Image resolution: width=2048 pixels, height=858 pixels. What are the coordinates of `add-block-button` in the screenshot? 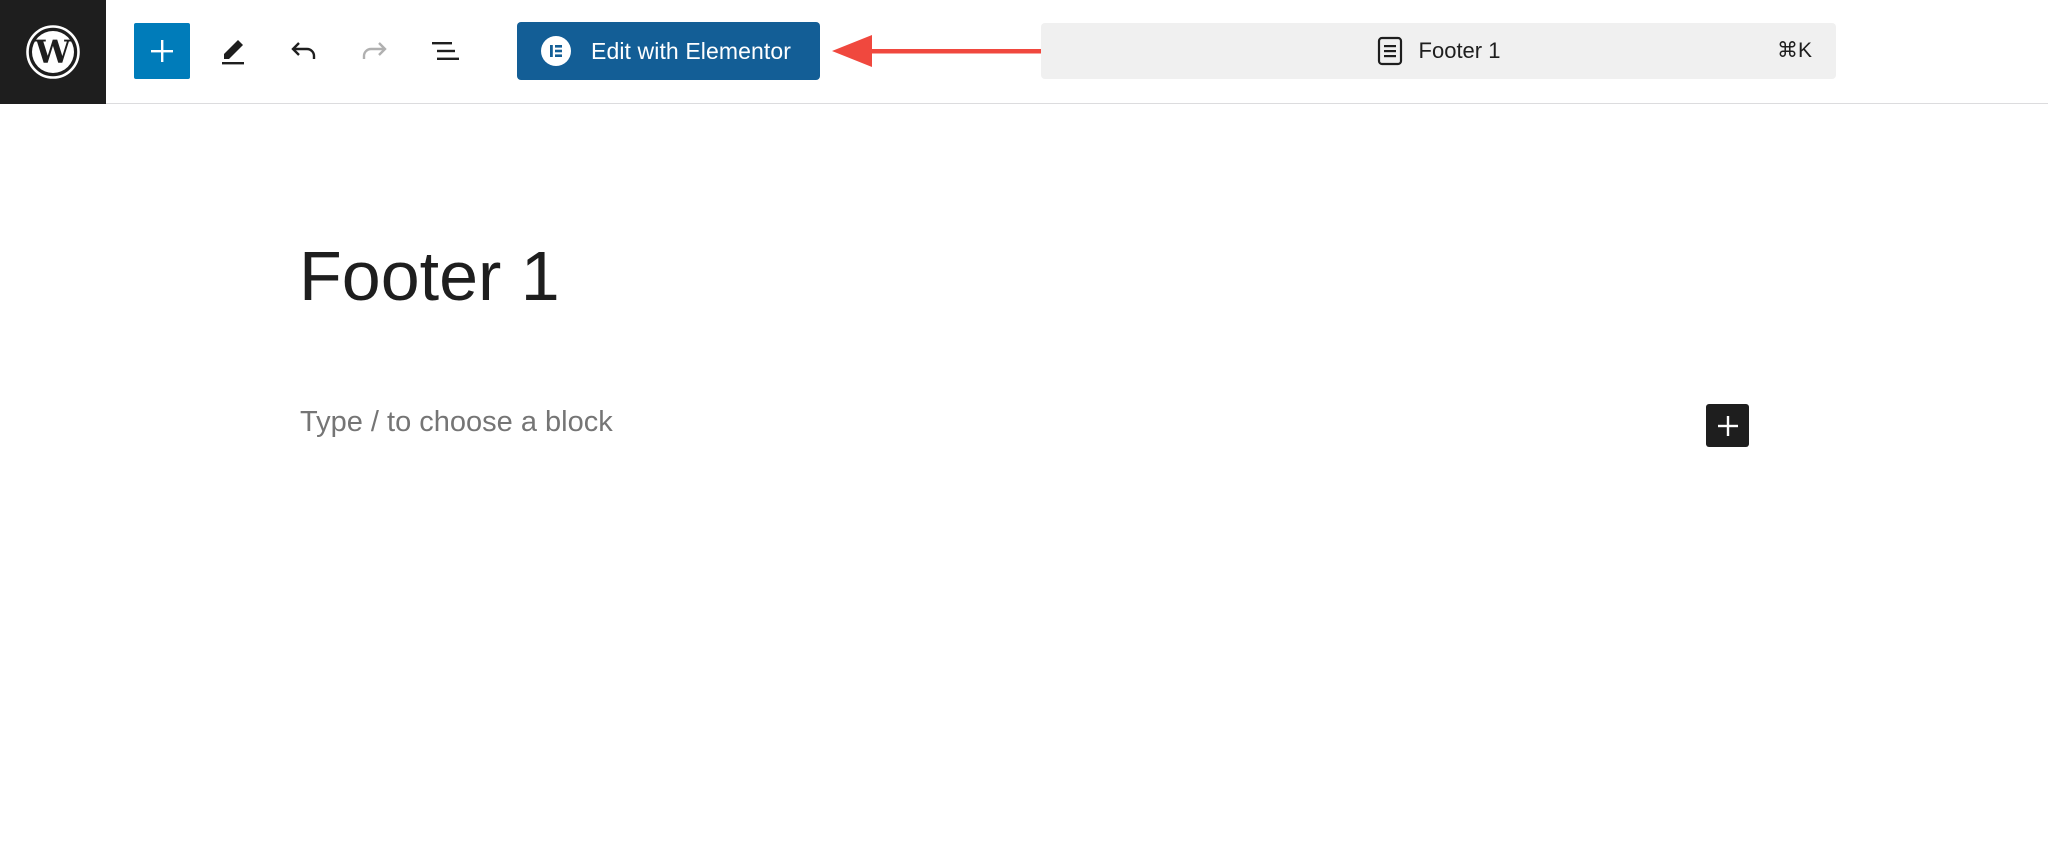 It's located at (1727, 425).